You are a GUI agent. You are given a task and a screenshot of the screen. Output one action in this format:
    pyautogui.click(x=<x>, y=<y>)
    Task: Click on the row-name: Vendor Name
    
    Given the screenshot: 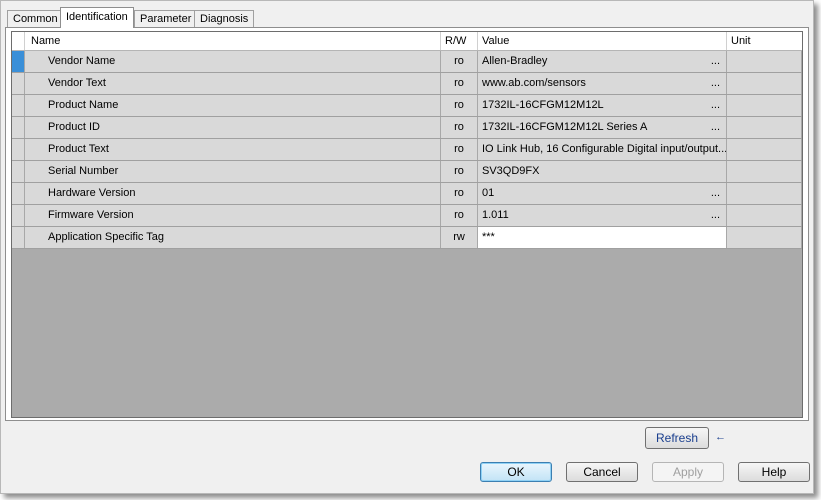 What is the action you would take?
    pyautogui.click(x=233, y=61)
    